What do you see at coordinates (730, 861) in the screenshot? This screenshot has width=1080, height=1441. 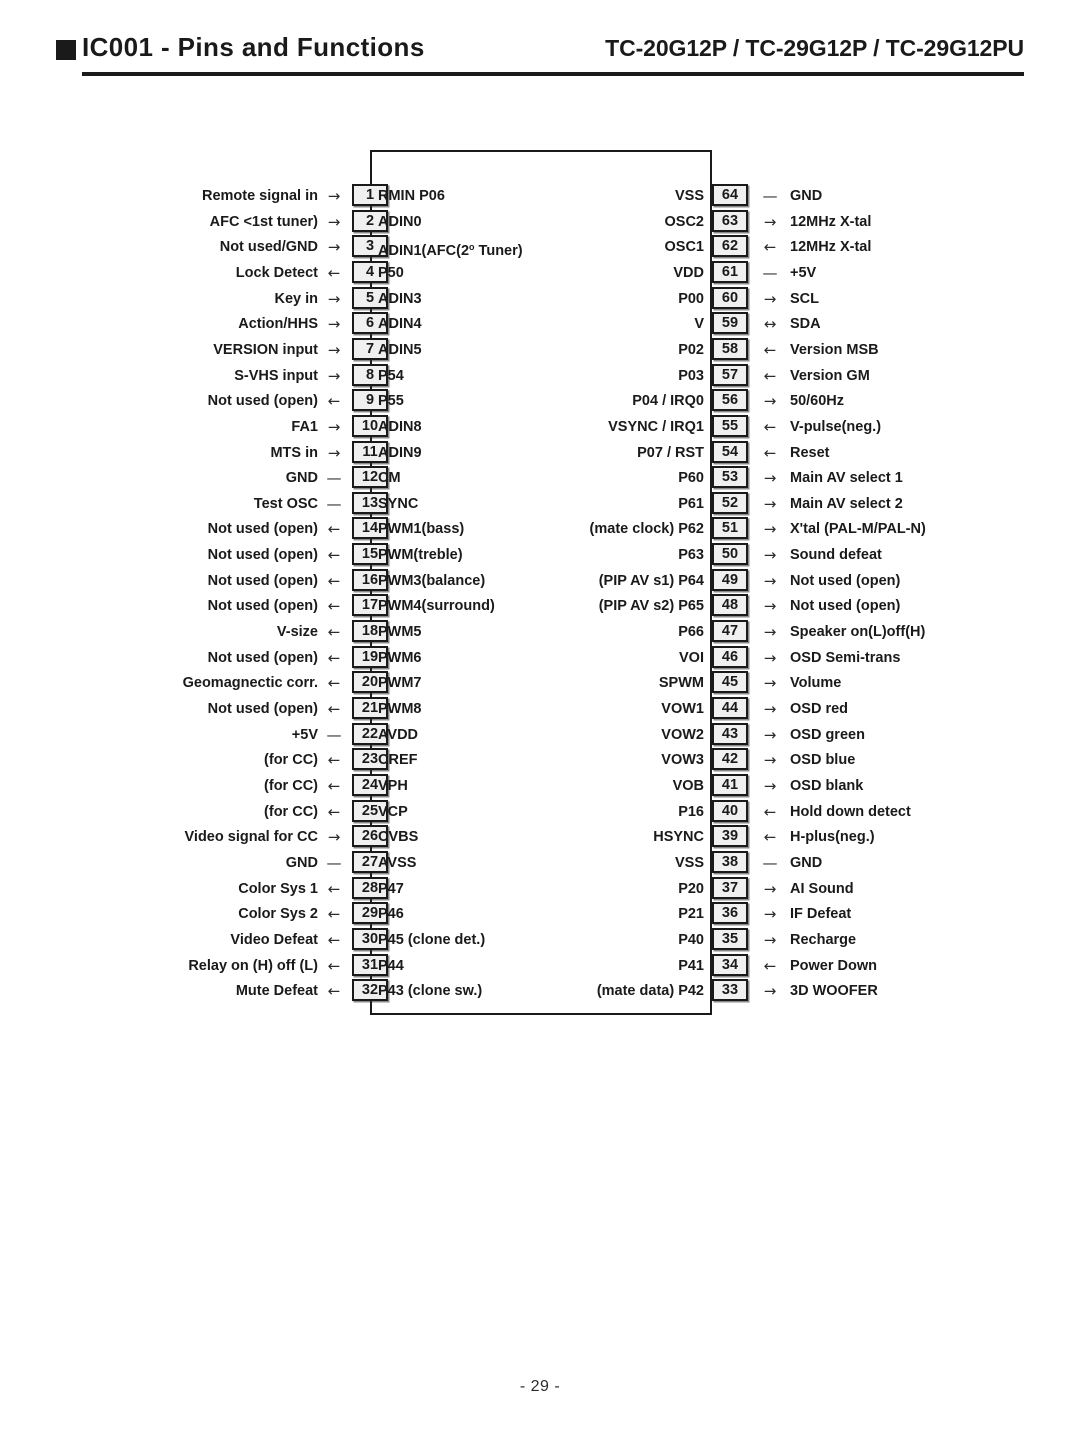 I see `pin-number-box-right: 38` at bounding box center [730, 861].